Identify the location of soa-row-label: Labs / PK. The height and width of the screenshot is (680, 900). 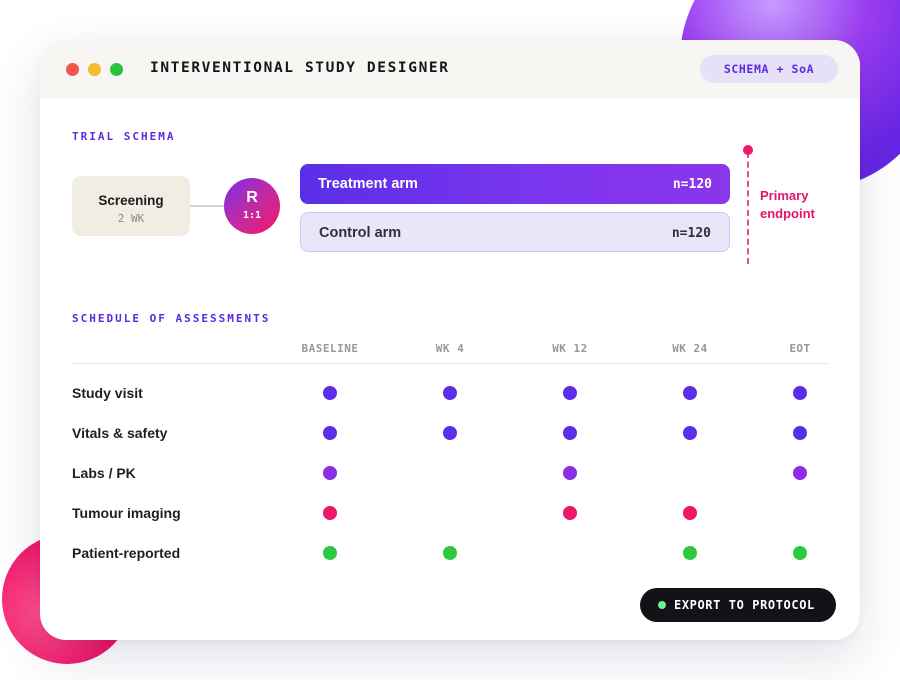
(104, 473).